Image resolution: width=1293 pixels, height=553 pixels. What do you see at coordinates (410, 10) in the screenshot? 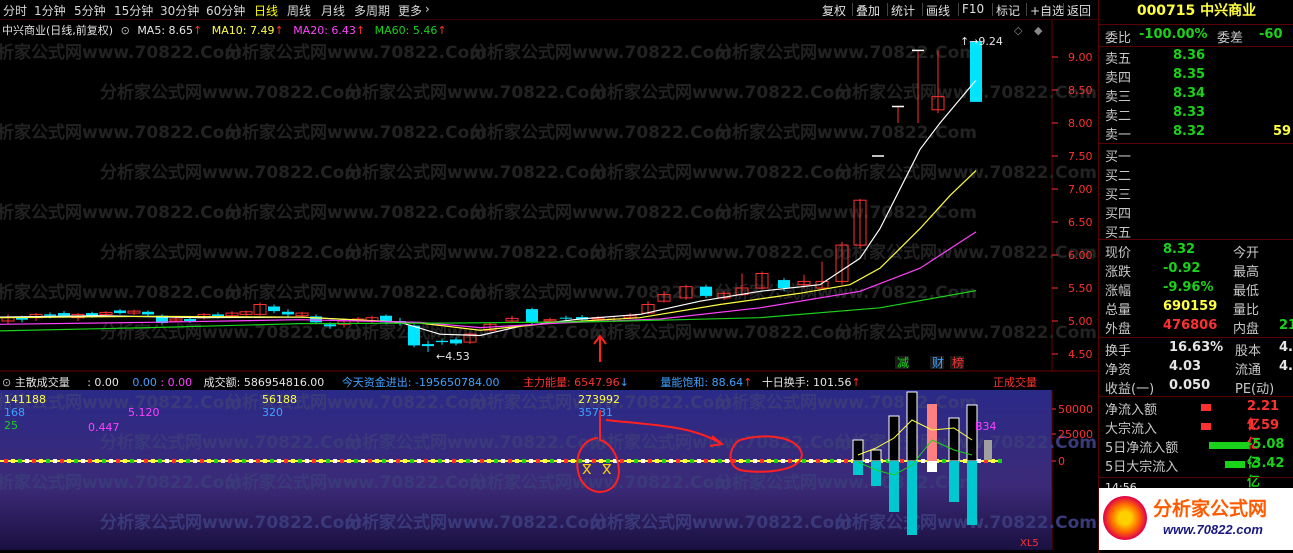
I see `period-10: 更多` at bounding box center [410, 10].